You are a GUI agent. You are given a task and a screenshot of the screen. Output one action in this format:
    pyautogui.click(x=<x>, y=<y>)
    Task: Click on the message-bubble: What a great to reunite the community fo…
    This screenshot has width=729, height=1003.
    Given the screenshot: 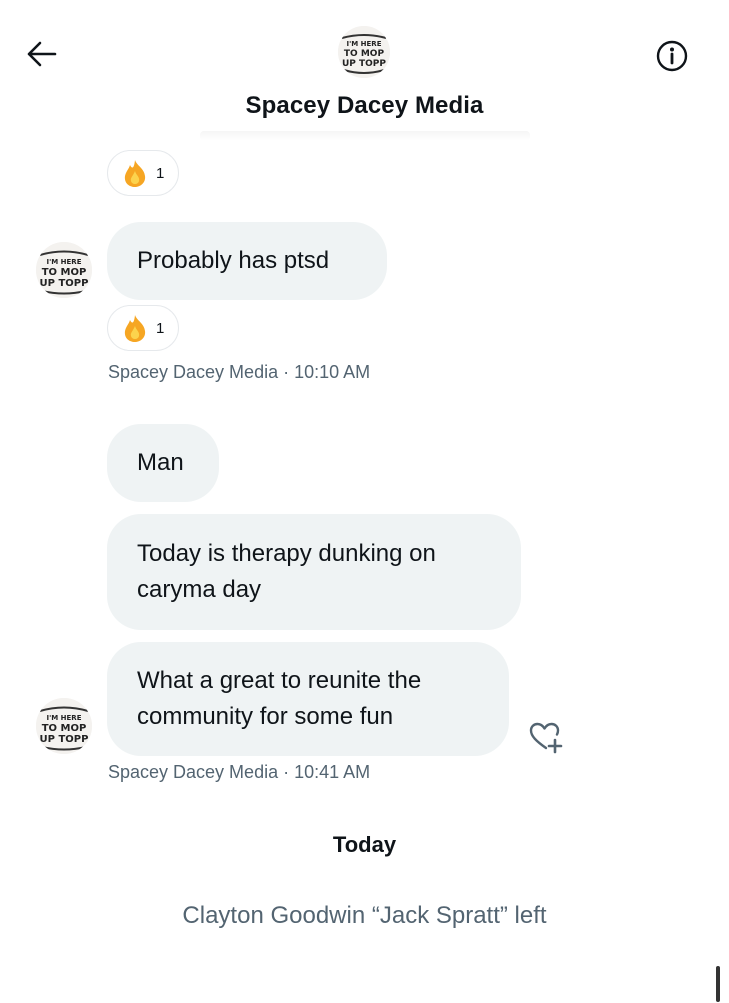 What is the action you would take?
    pyautogui.click(x=308, y=699)
    